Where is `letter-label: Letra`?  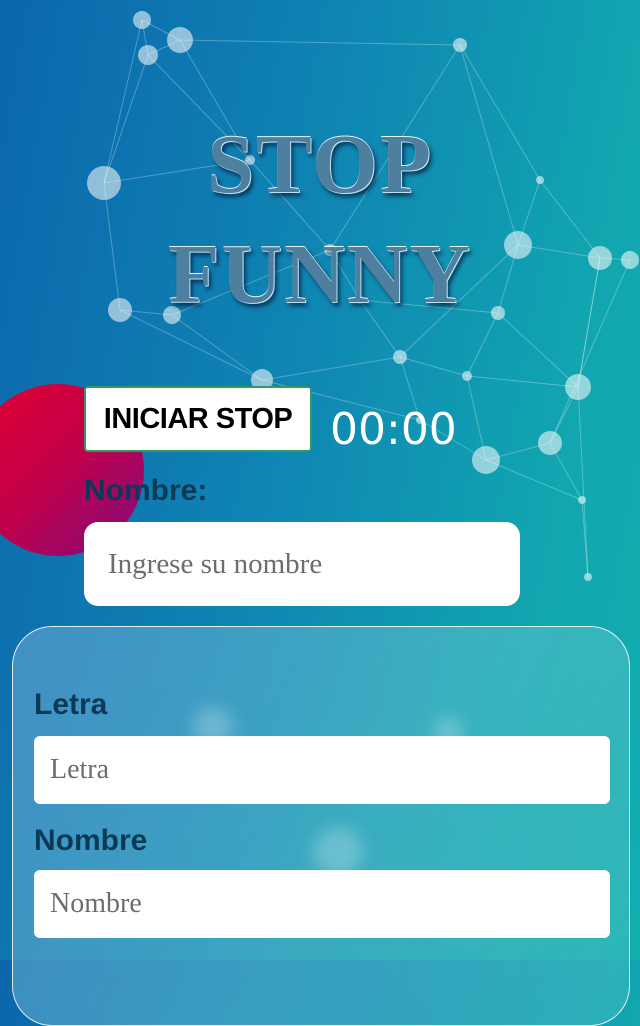
letter-label: Letra is located at coordinates (71, 704).